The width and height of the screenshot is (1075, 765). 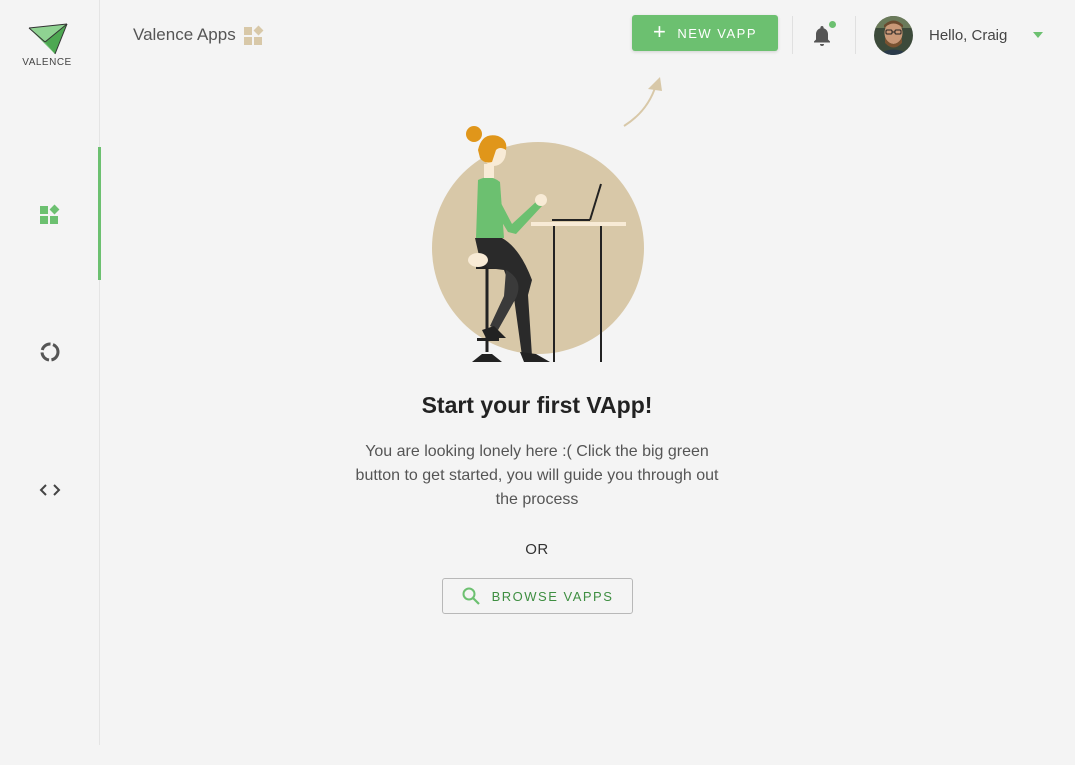 I want to click on or-separator: OR, so click(x=537, y=549).